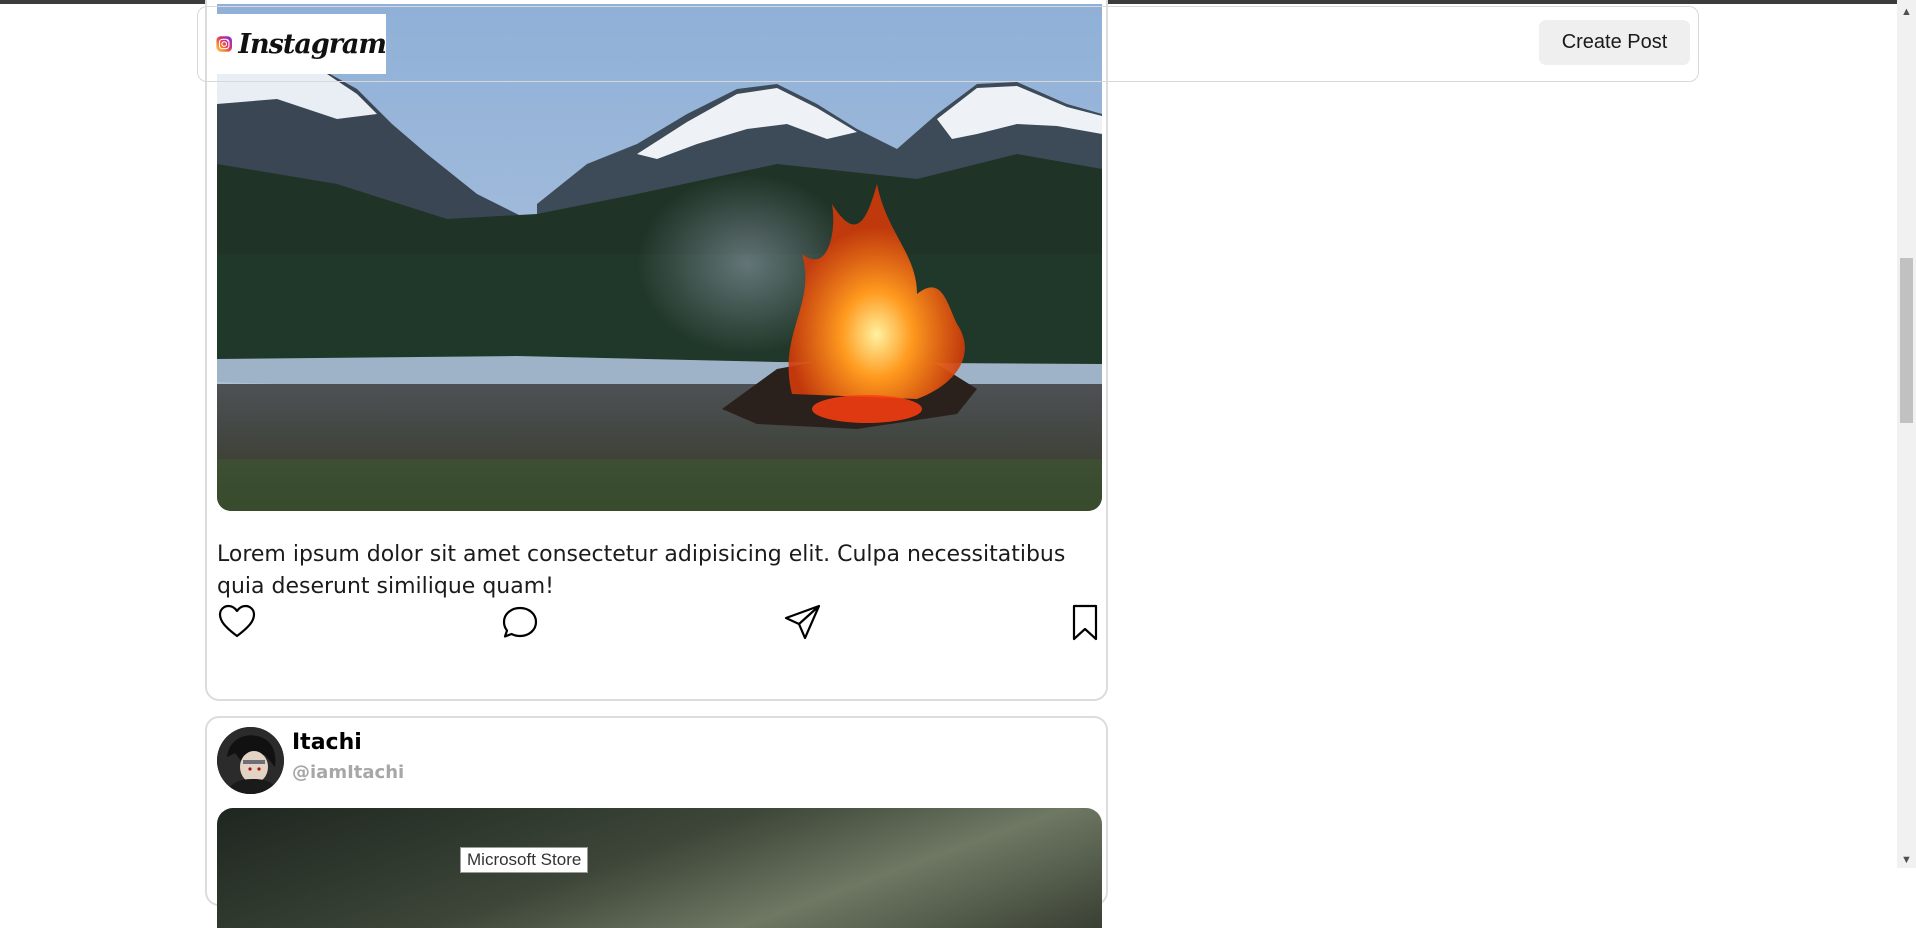 This screenshot has height=928, width=1916. Describe the element at coordinates (312, 44) in the screenshot. I see `brand-name: Instagram` at that location.